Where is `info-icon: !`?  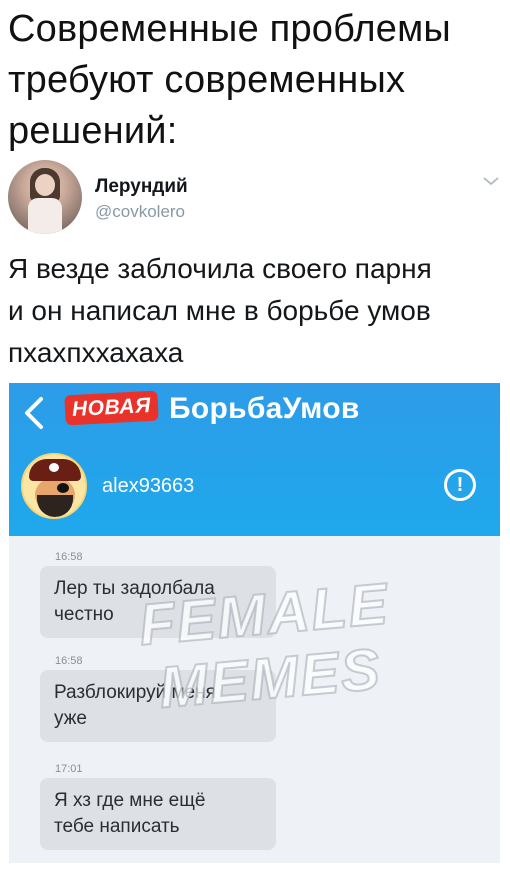
info-icon: ! is located at coordinates (460, 485).